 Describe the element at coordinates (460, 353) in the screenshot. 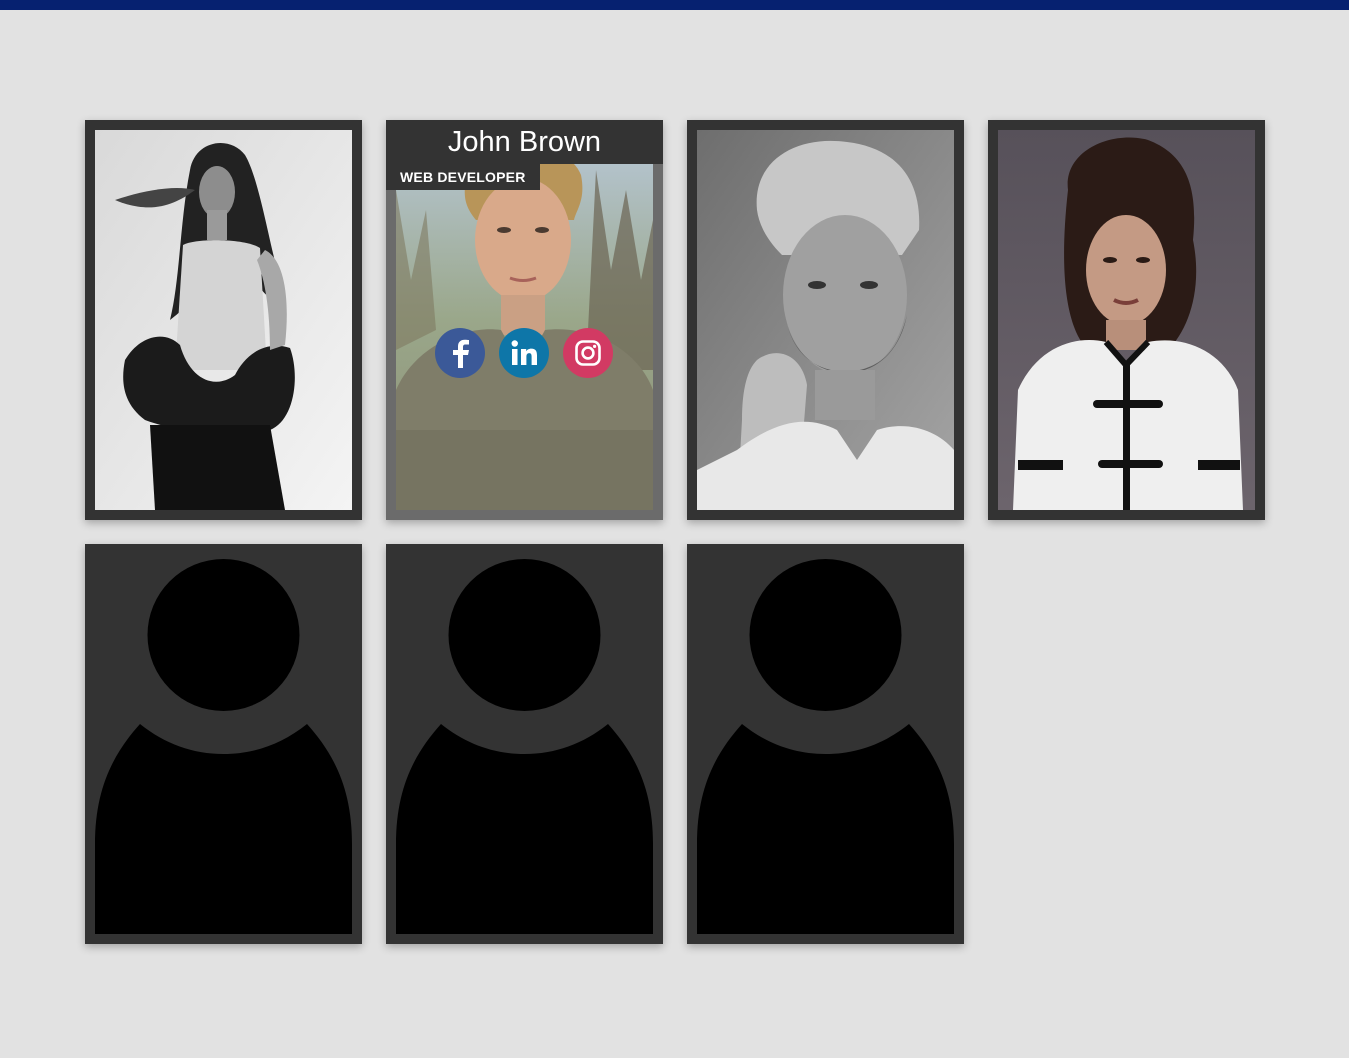

I see `facebook-icon` at that location.